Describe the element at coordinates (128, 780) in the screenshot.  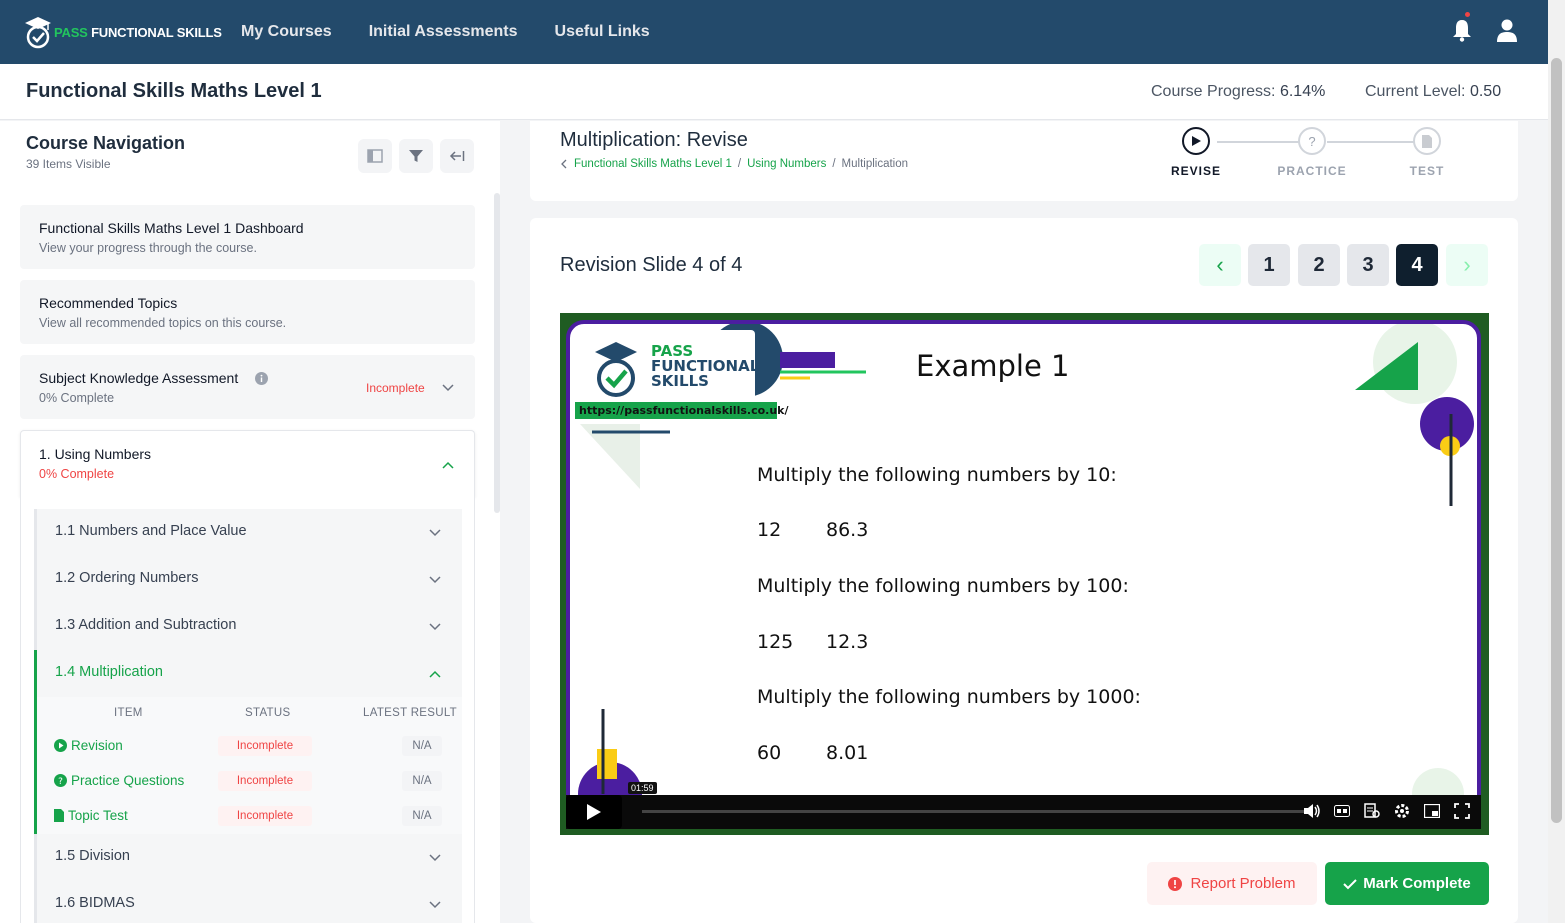
I see `item-label: Practice Questions` at that location.